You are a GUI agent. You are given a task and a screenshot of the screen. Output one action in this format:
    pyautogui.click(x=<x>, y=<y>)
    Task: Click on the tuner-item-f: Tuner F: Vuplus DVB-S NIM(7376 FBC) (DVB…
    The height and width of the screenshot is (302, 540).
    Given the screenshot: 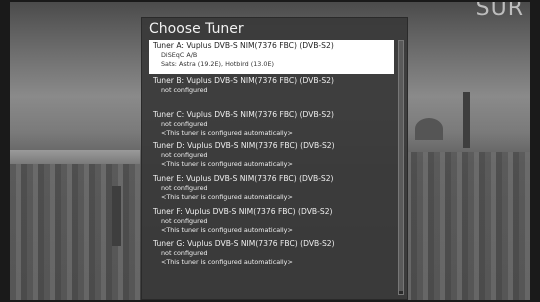 What is the action you would take?
    pyautogui.click(x=271, y=221)
    